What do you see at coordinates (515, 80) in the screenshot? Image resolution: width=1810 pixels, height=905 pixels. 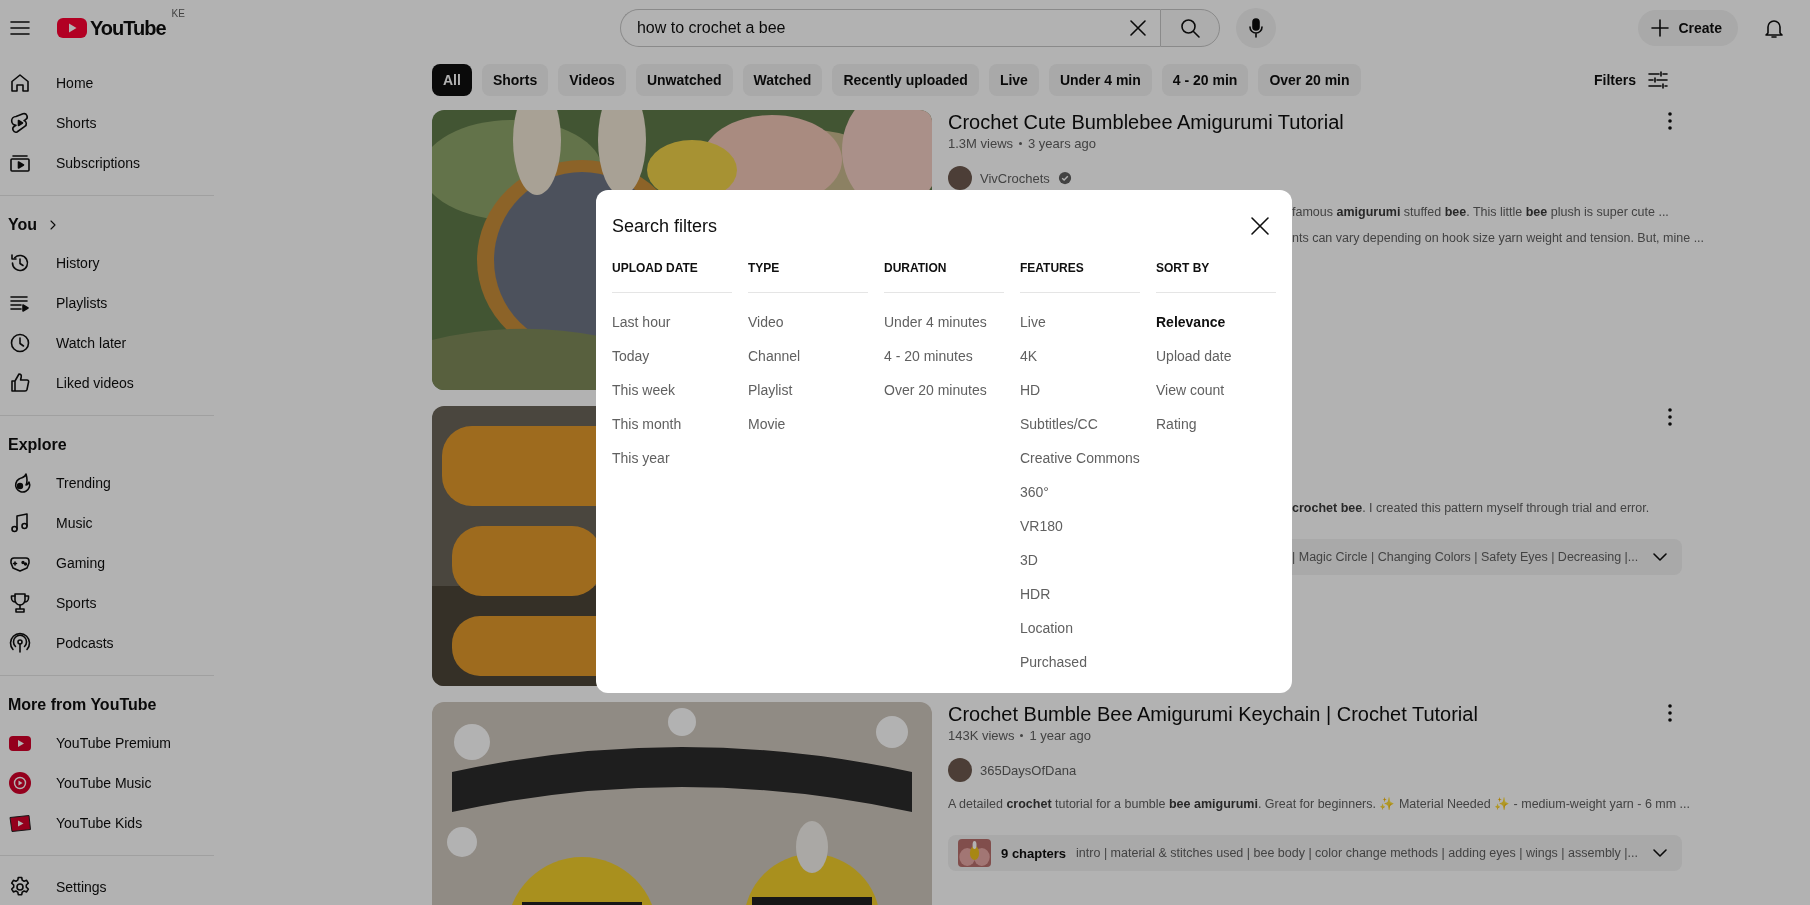 I see `filter-chip: Shorts` at bounding box center [515, 80].